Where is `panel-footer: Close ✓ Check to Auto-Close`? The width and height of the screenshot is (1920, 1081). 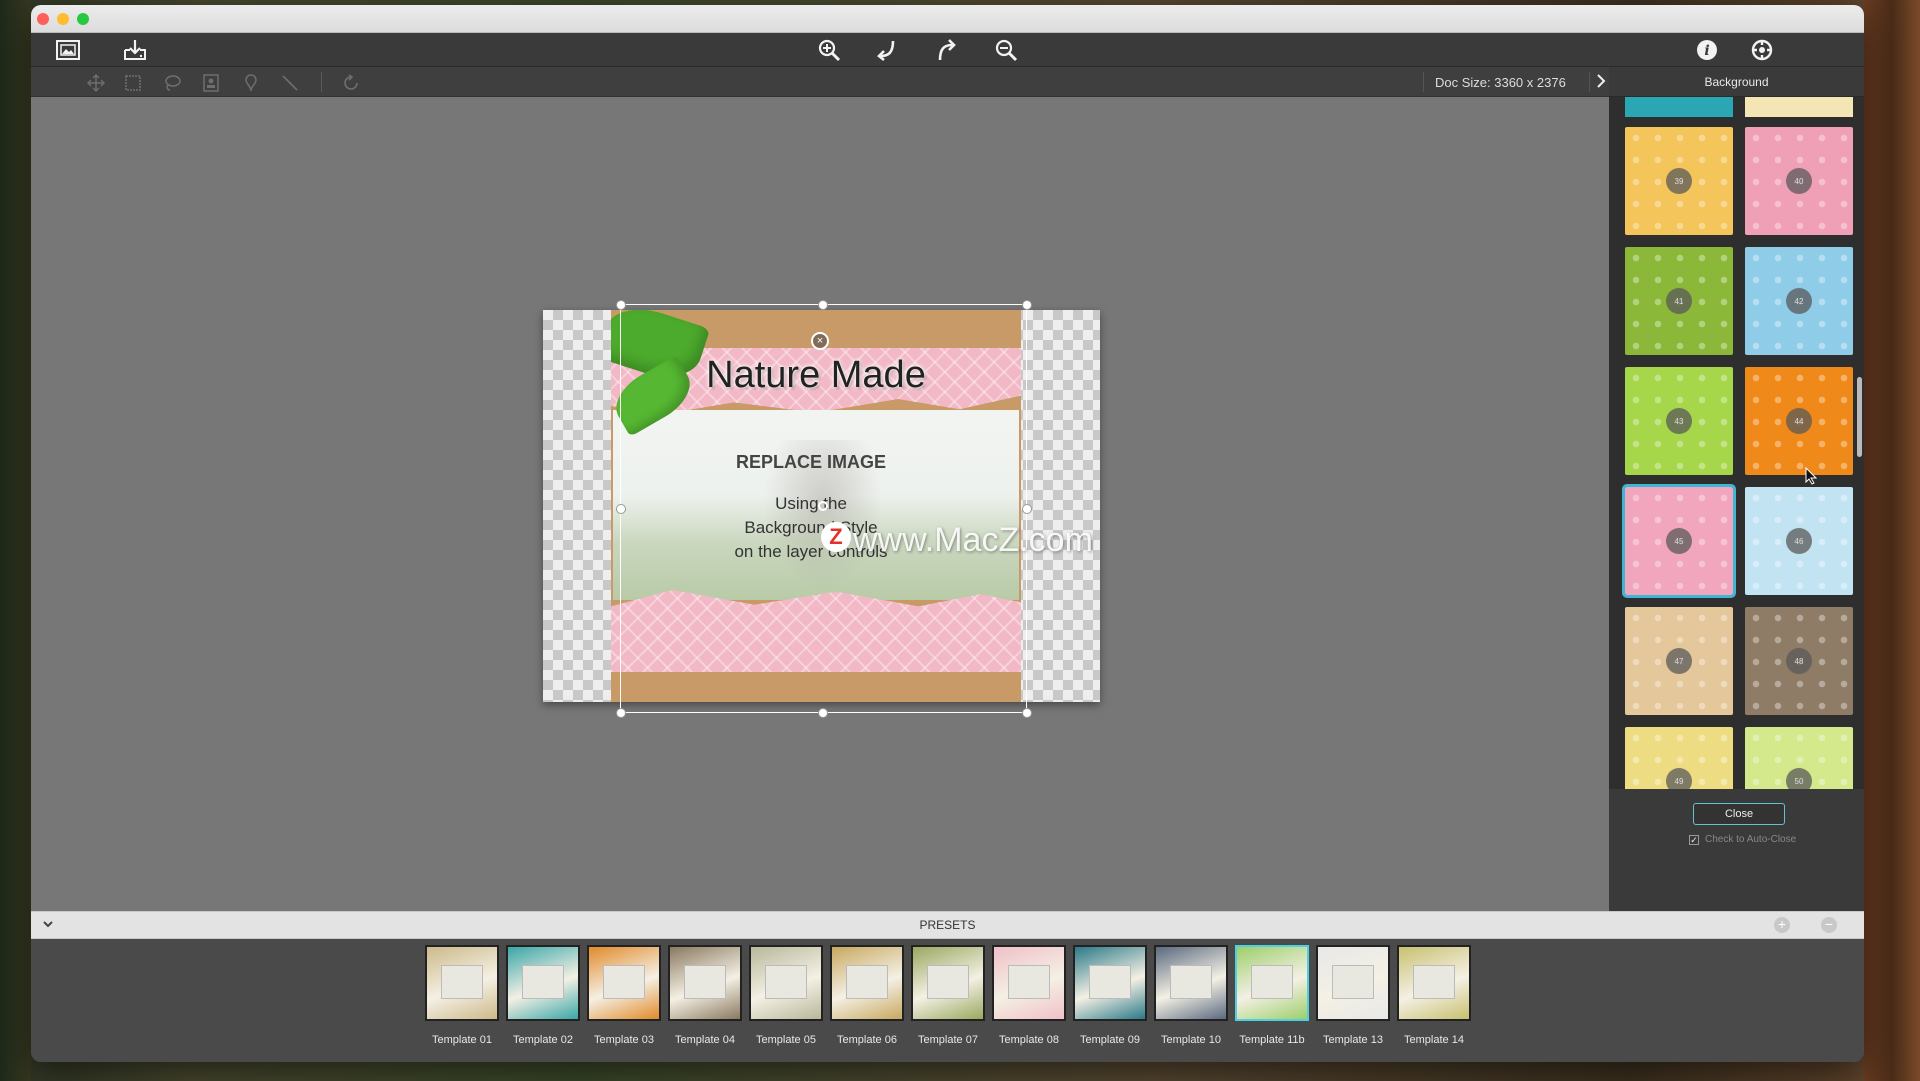
panel-footer: Close ✓ Check to Auto-Close is located at coordinates (1736, 850).